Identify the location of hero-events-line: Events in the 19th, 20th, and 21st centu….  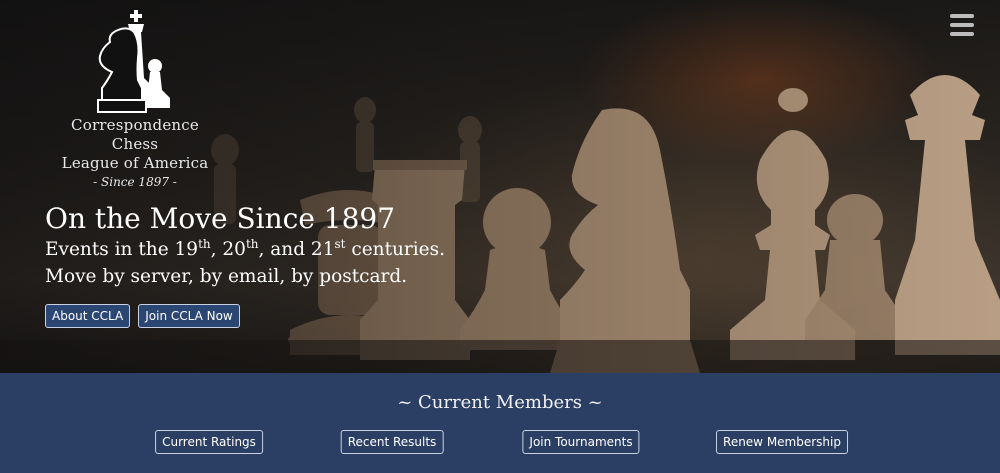
(245, 249).